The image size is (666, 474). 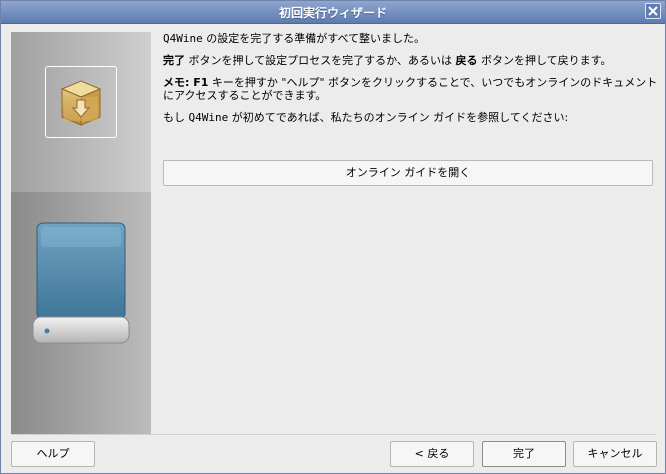 What do you see at coordinates (186, 82) in the screenshot?
I see `memo-keyword: メモ: F1` at bounding box center [186, 82].